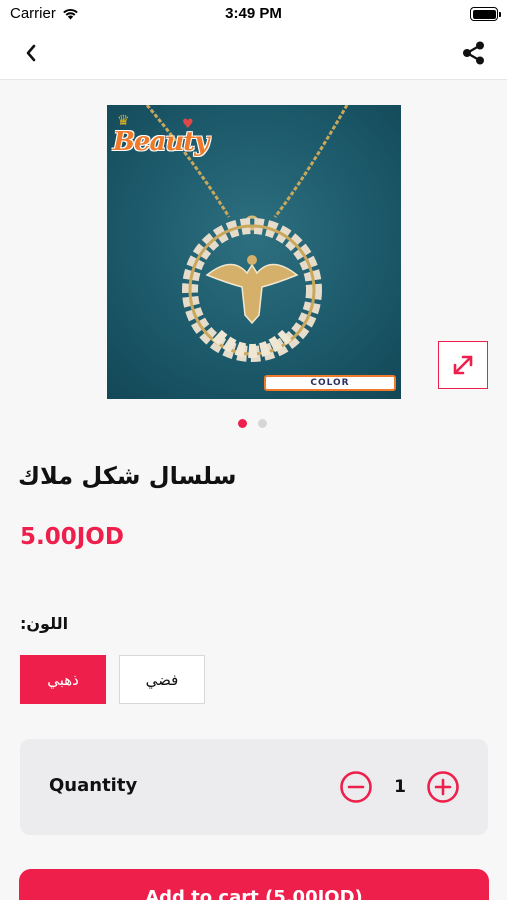  I want to click on product-title: سلسال شكل ملاك, so click(127, 476).